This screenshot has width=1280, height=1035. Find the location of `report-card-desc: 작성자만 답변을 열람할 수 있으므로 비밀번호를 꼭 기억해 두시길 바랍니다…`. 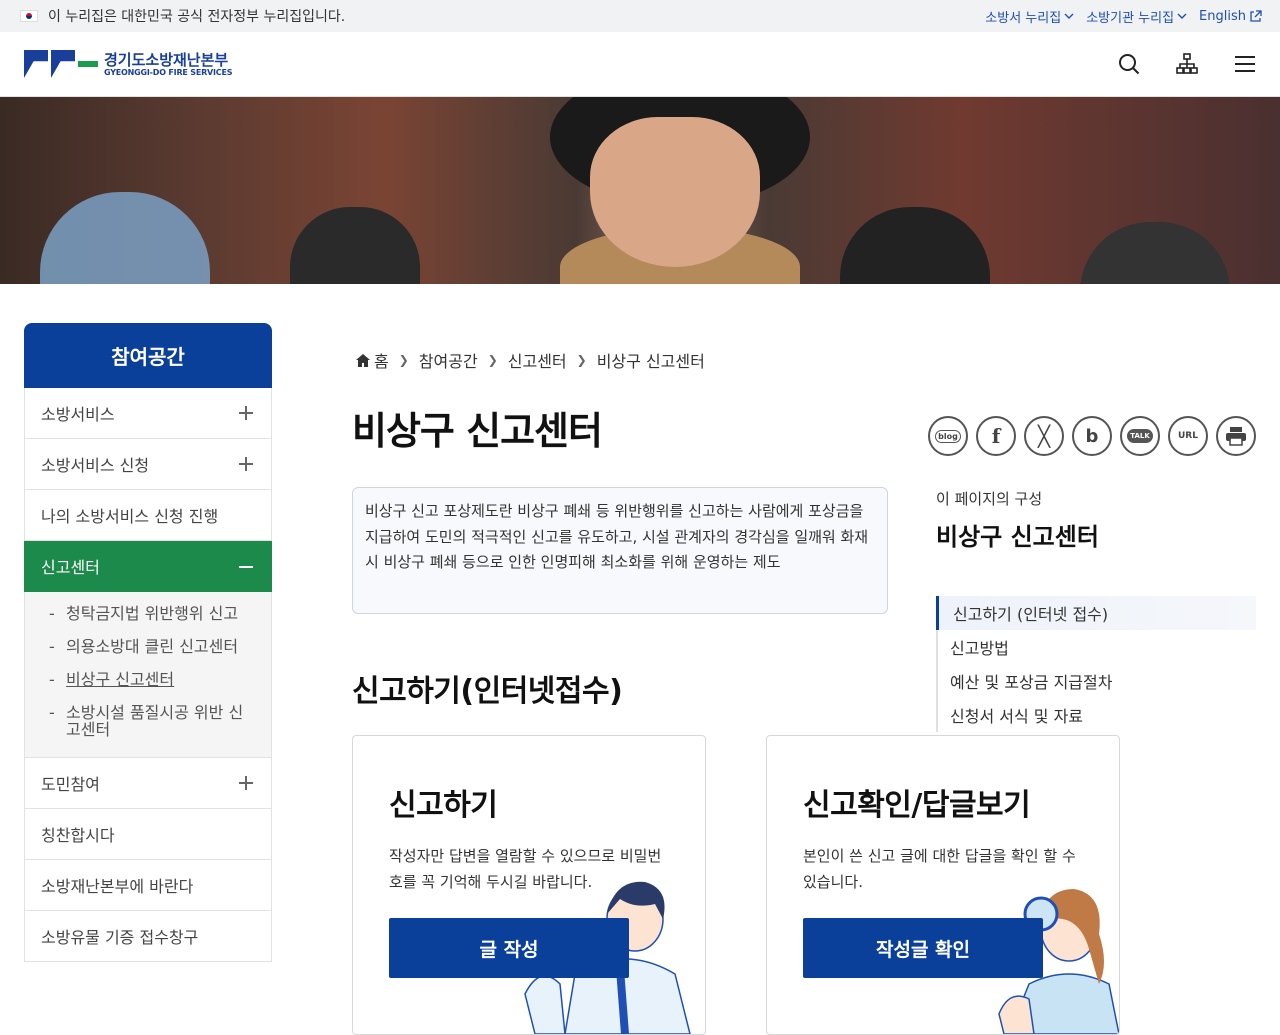

report-card-desc: 작성자만 답변을 열람할 수 있으므로 비밀번호를 꼭 기억해 두시길 바랍니다… is located at coordinates (525, 869).